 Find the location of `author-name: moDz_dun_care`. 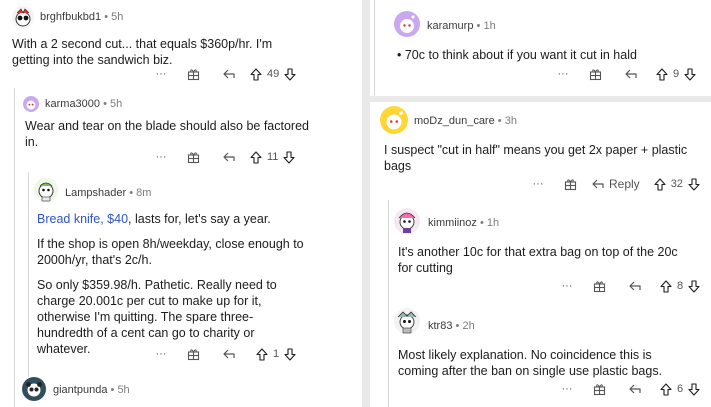

author-name: moDz_dun_care is located at coordinates (454, 121).